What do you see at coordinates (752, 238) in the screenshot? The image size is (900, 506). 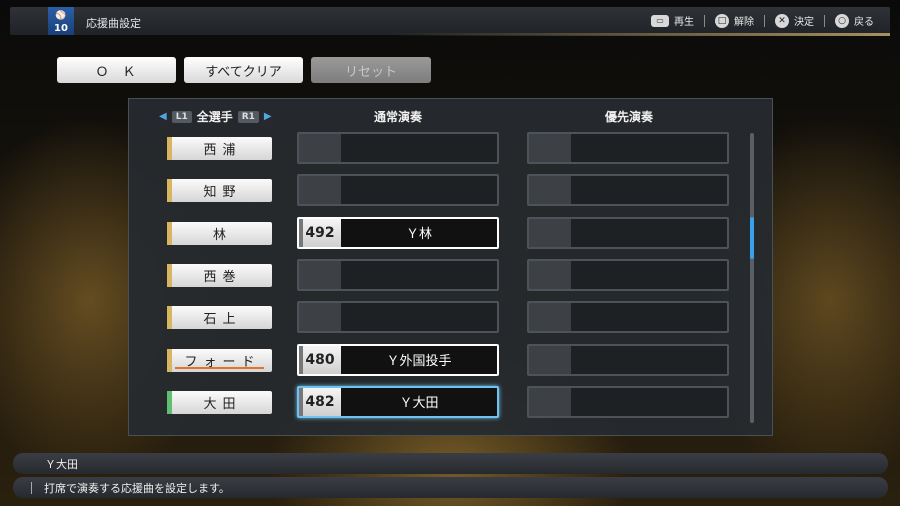 I see `scrollbar-thumb` at bounding box center [752, 238].